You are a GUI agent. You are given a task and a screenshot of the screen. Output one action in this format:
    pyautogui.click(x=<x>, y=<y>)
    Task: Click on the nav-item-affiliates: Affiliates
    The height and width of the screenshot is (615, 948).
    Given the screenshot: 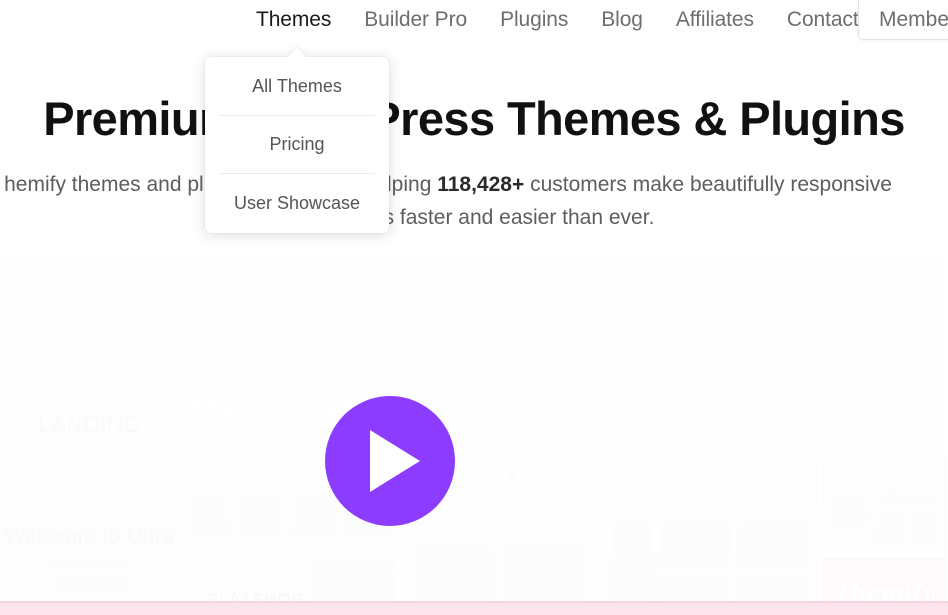 What is the action you would take?
    pyautogui.click(x=715, y=20)
    